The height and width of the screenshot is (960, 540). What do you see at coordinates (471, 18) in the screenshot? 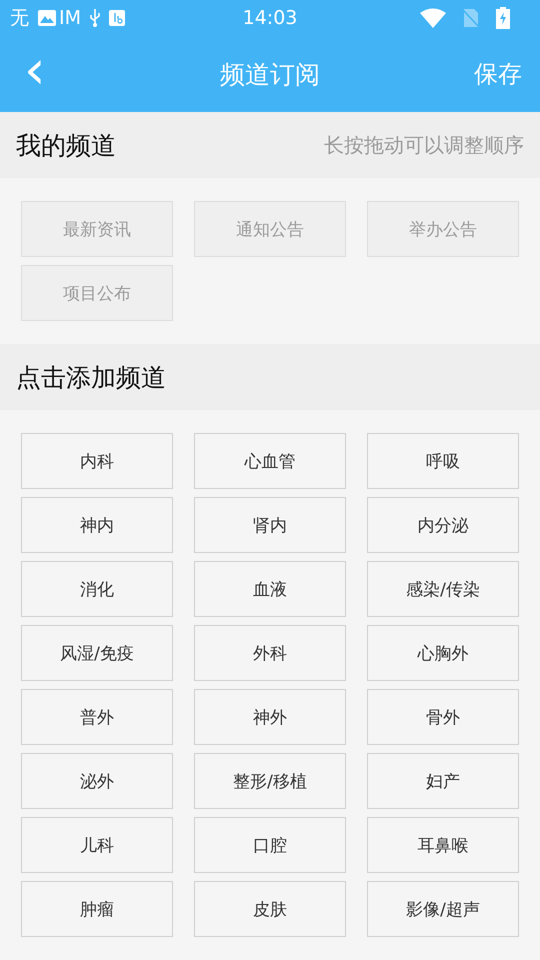
I see `no-sim-icon` at bounding box center [471, 18].